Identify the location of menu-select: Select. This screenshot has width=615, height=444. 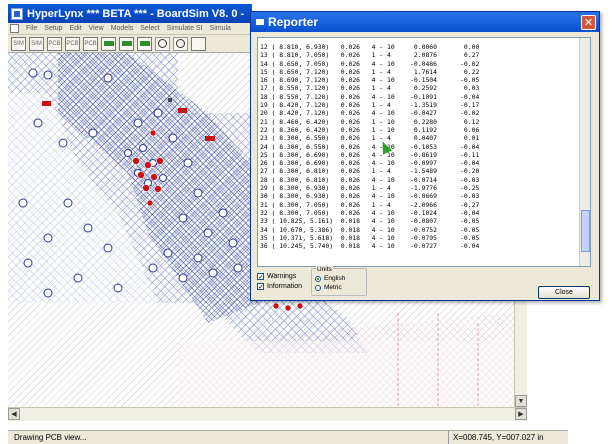
(149, 28).